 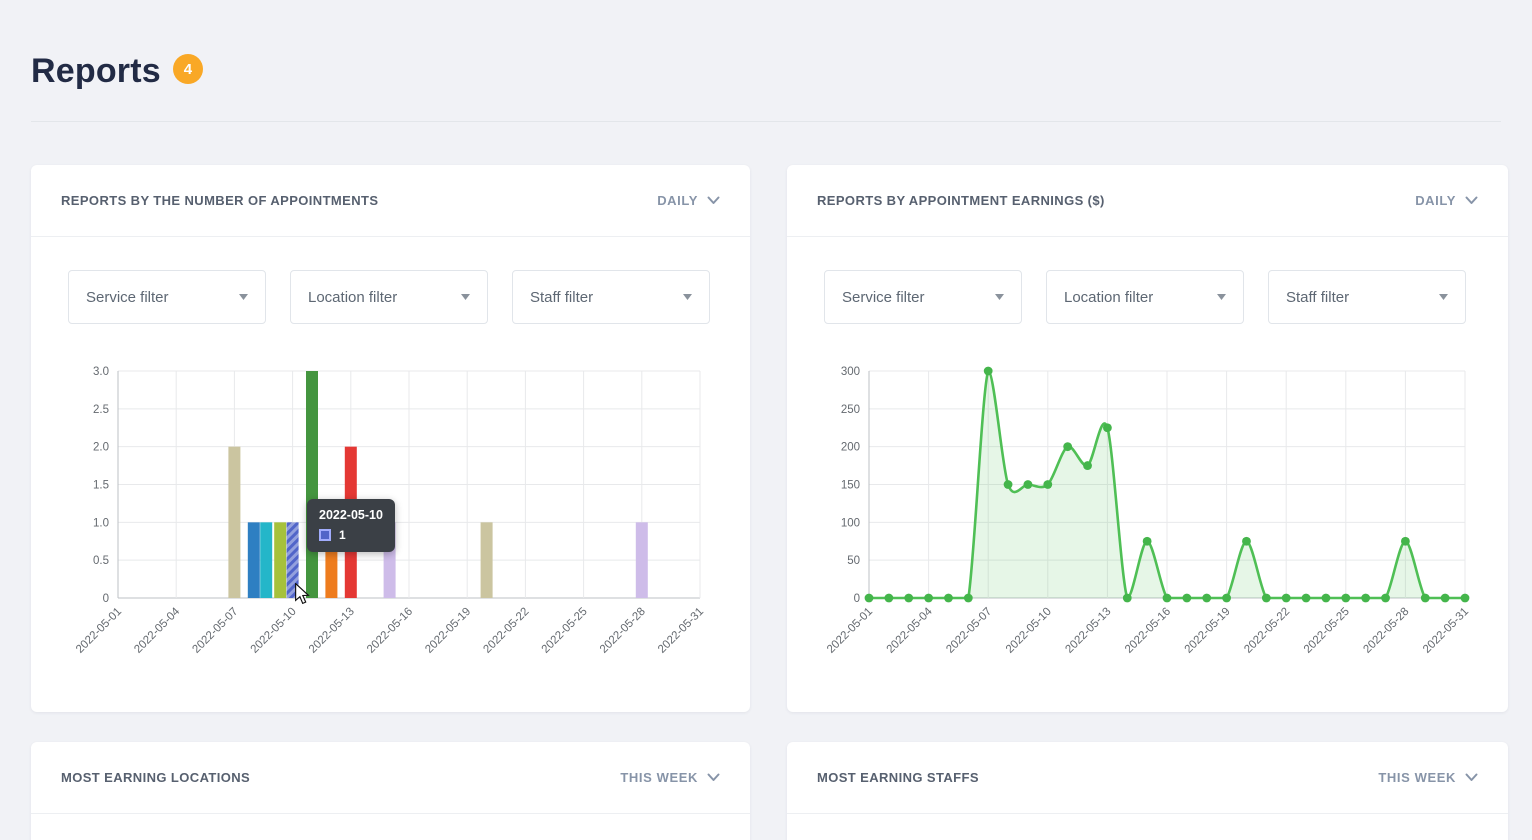 I want to click on tooltip-date: 2022-05-10, so click(x=351, y=515).